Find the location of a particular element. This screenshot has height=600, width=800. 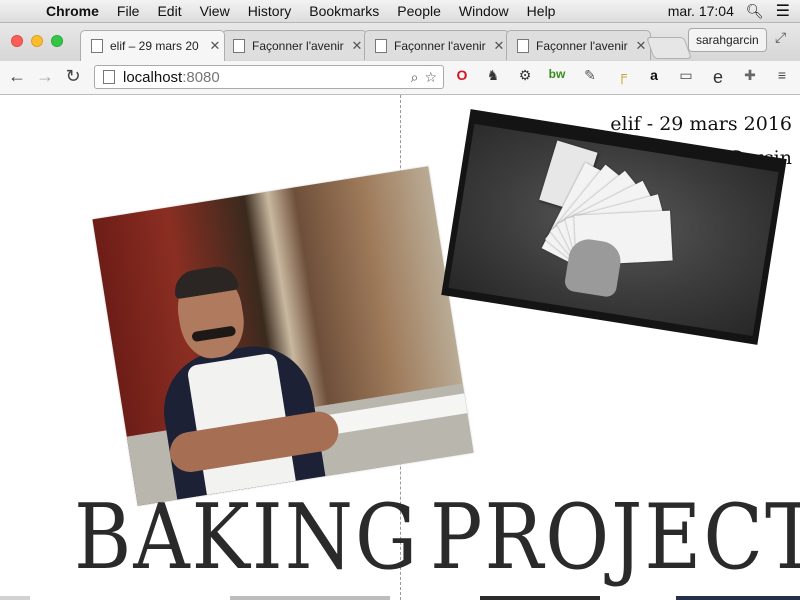

tab-faconner-1: Façonner l'avenir ✕ is located at coordinates (294, 45).